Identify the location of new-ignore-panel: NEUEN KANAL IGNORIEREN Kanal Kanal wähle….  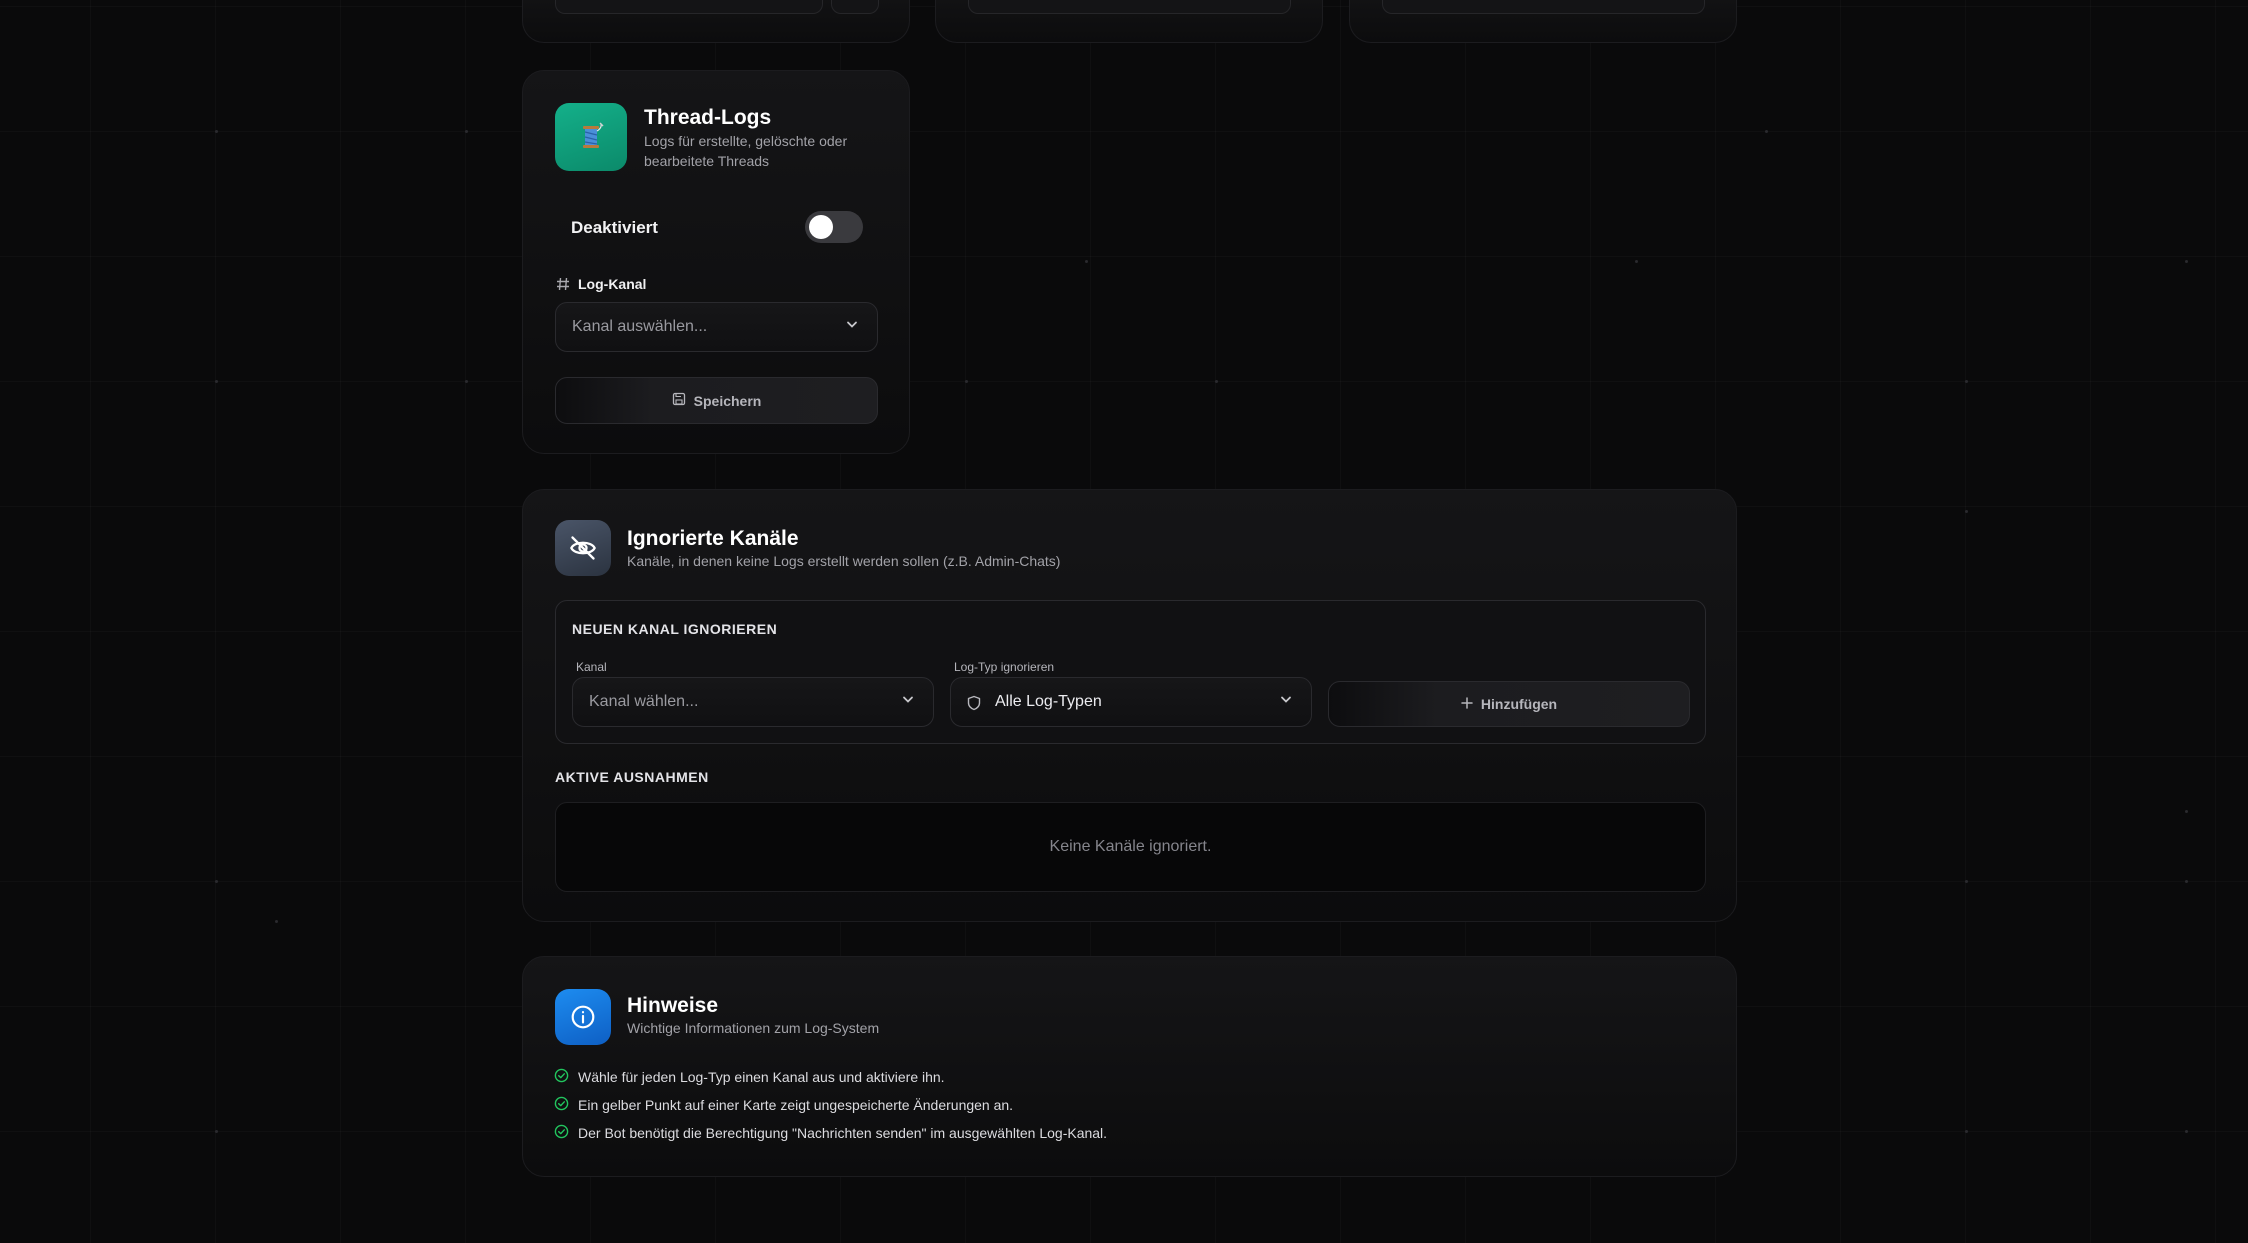
(1130, 672).